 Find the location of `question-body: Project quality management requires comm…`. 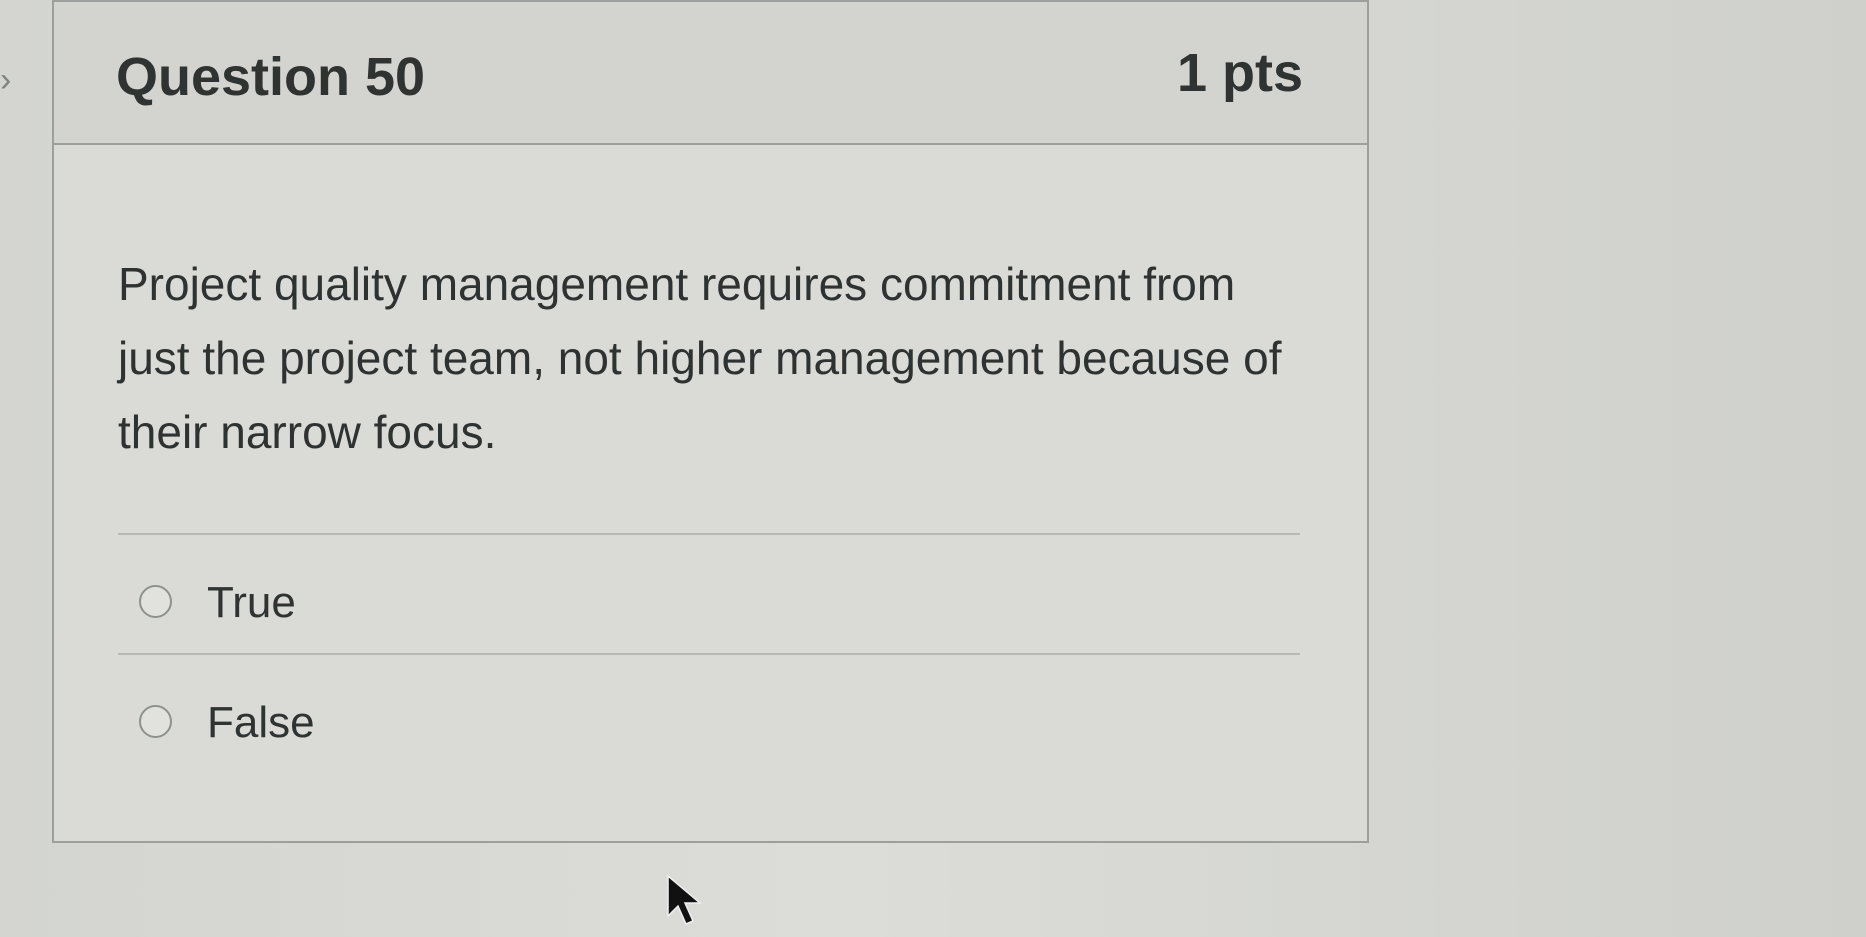

question-body: Project quality management requires comm… is located at coordinates (708, 358).